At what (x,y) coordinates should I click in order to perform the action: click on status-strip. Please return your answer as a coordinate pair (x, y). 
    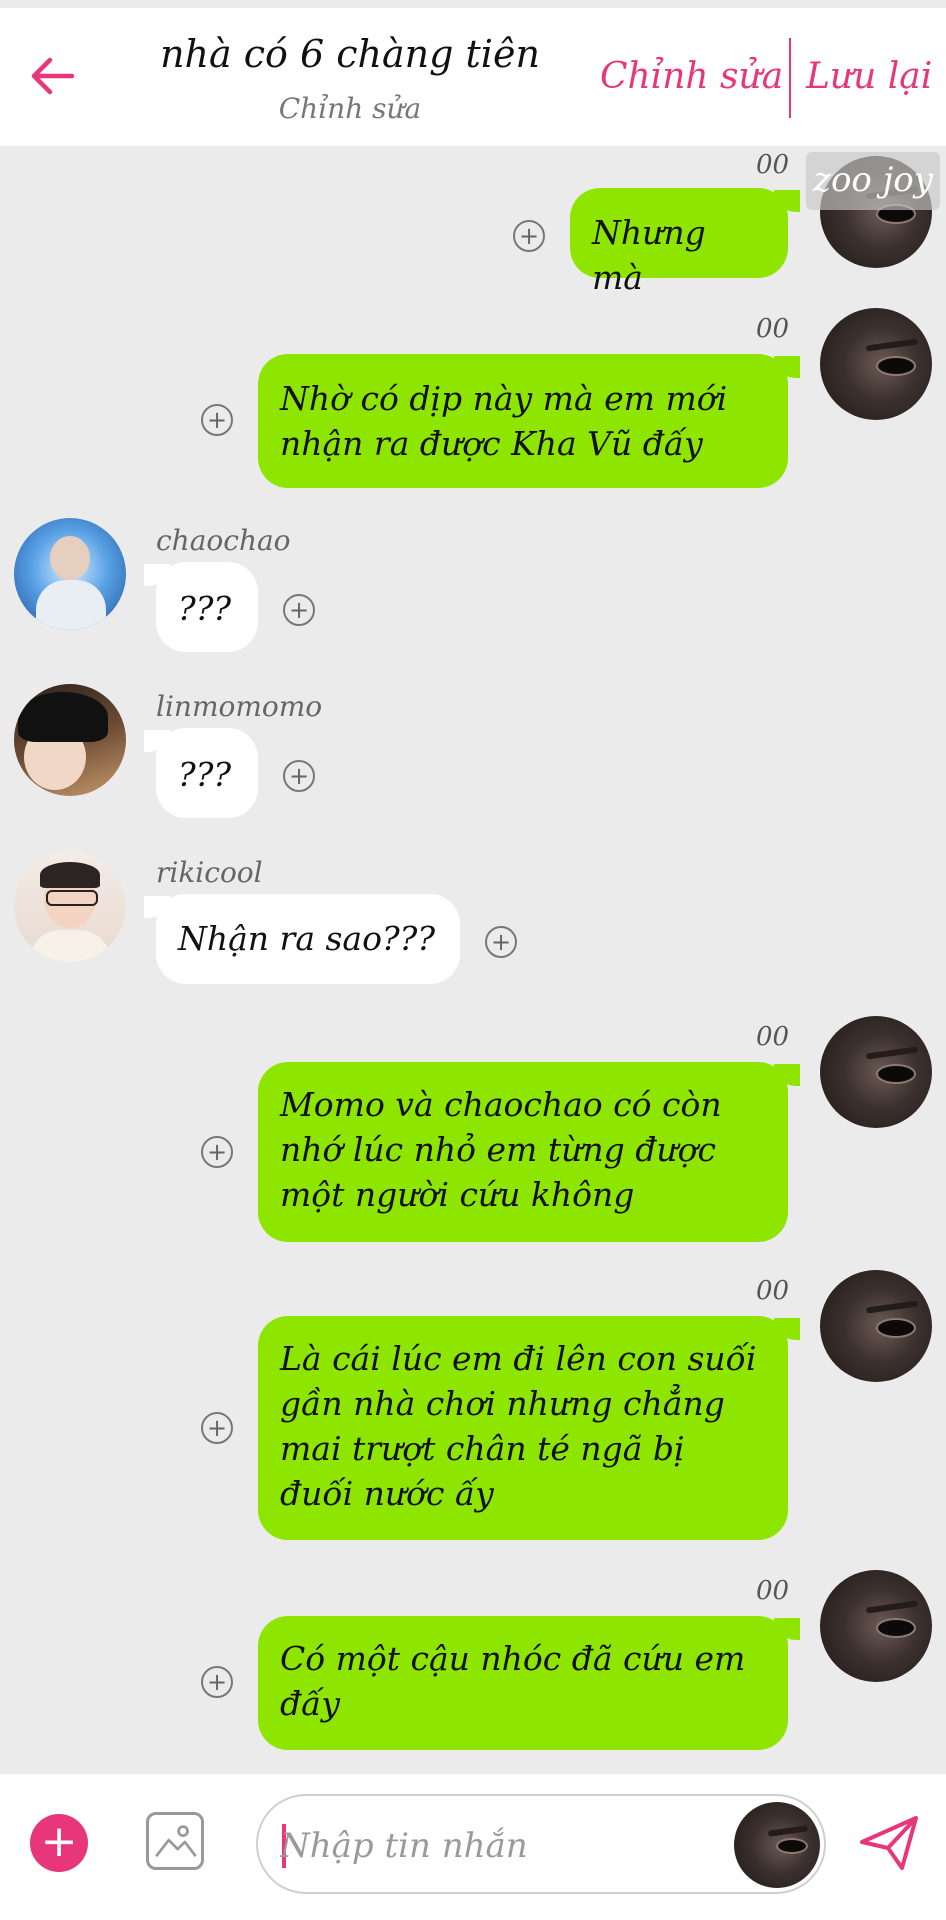
    Looking at the image, I should click on (473, 4).